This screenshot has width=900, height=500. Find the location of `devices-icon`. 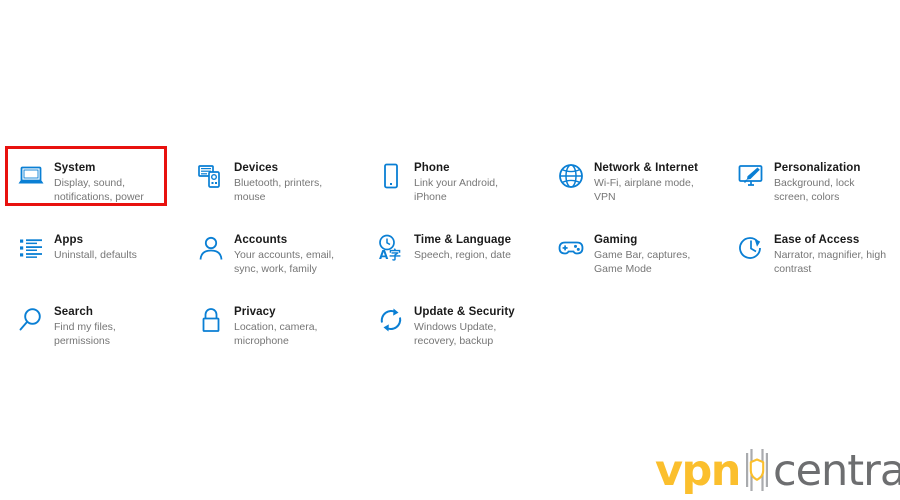

devices-icon is located at coordinates (211, 178).